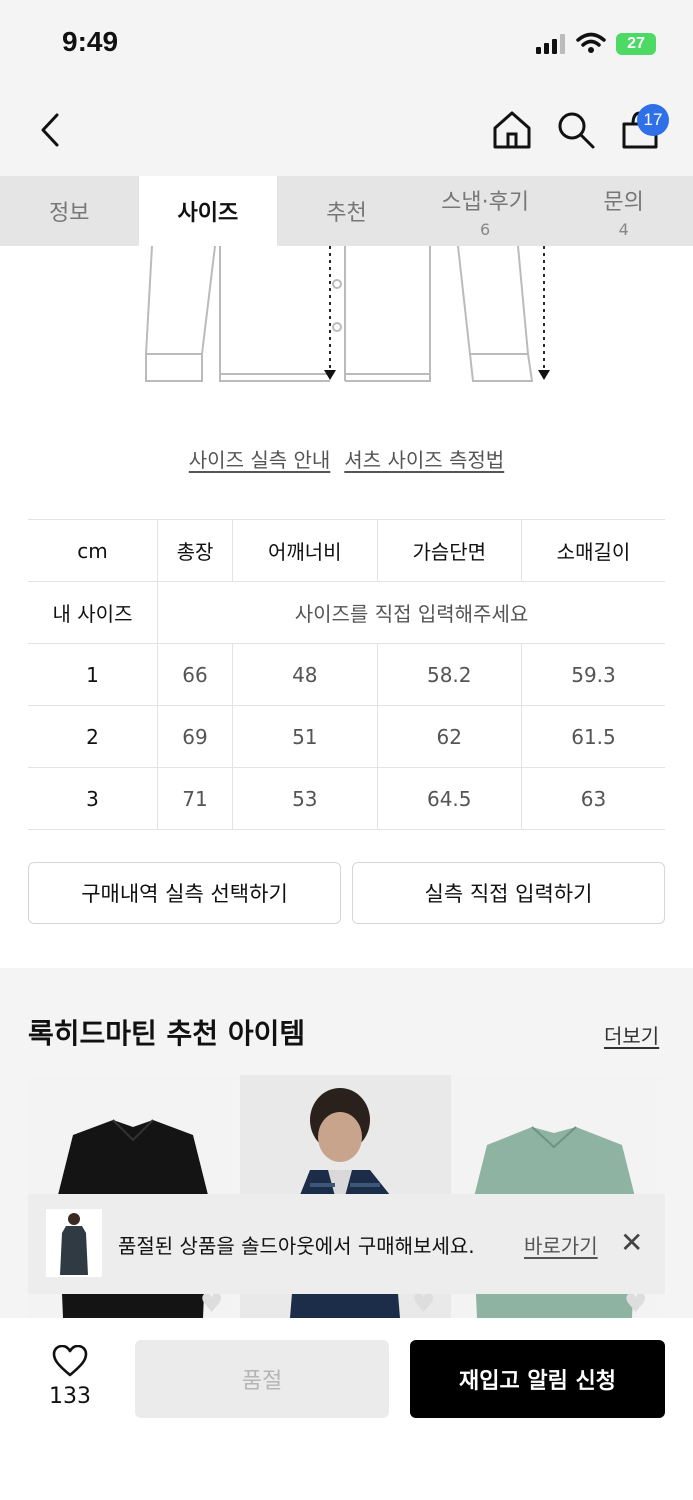 Image resolution: width=693 pixels, height=1500 pixels. Describe the element at coordinates (69, 211) in the screenshot. I see `tab-info: 정보` at that location.